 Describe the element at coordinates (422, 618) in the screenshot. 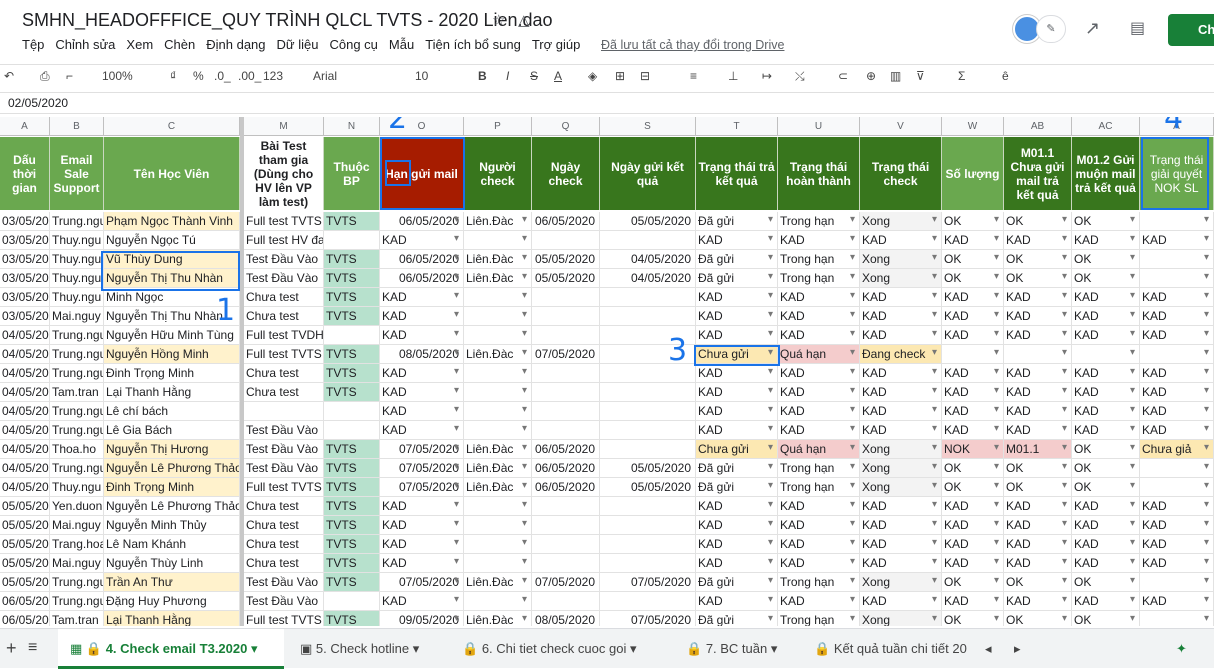

I see `cell-o: 09/05/2020` at that location.